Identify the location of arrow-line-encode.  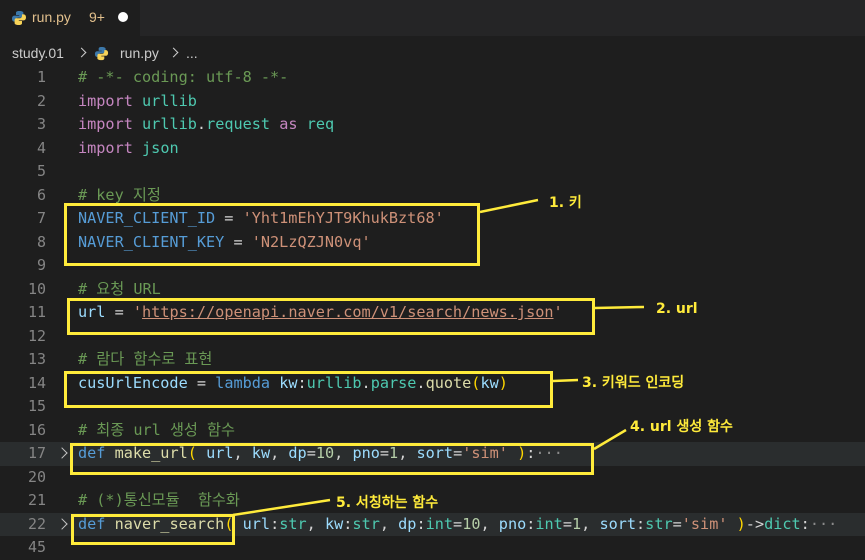
(565, 380).